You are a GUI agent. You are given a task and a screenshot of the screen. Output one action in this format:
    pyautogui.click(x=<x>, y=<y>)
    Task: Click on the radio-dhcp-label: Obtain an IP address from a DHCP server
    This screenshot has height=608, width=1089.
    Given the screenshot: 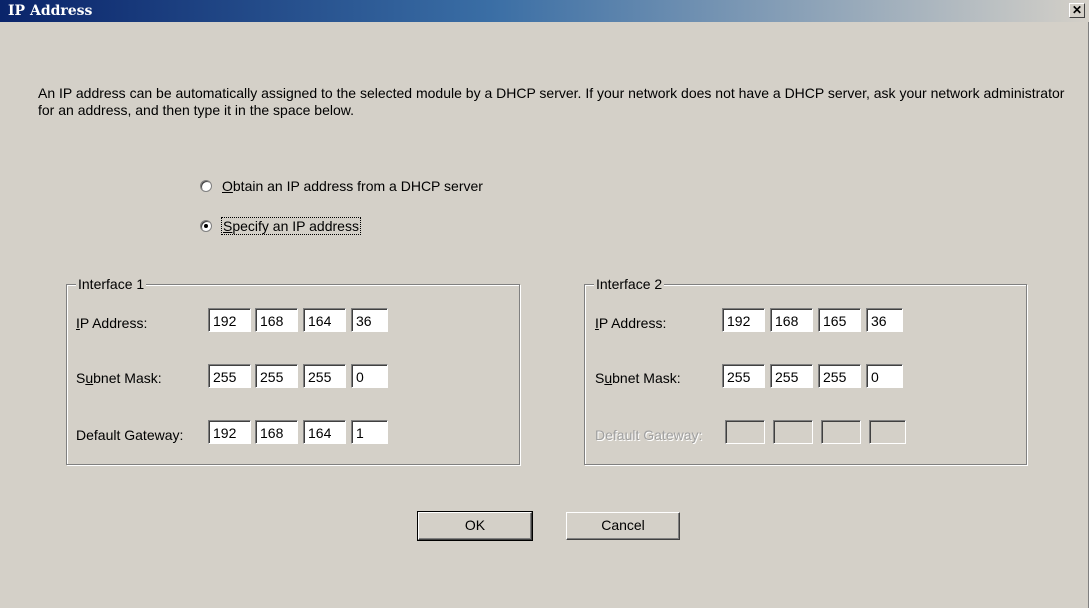 What is the action you would take?
    pyautogui.click(x=352, y=186)
    